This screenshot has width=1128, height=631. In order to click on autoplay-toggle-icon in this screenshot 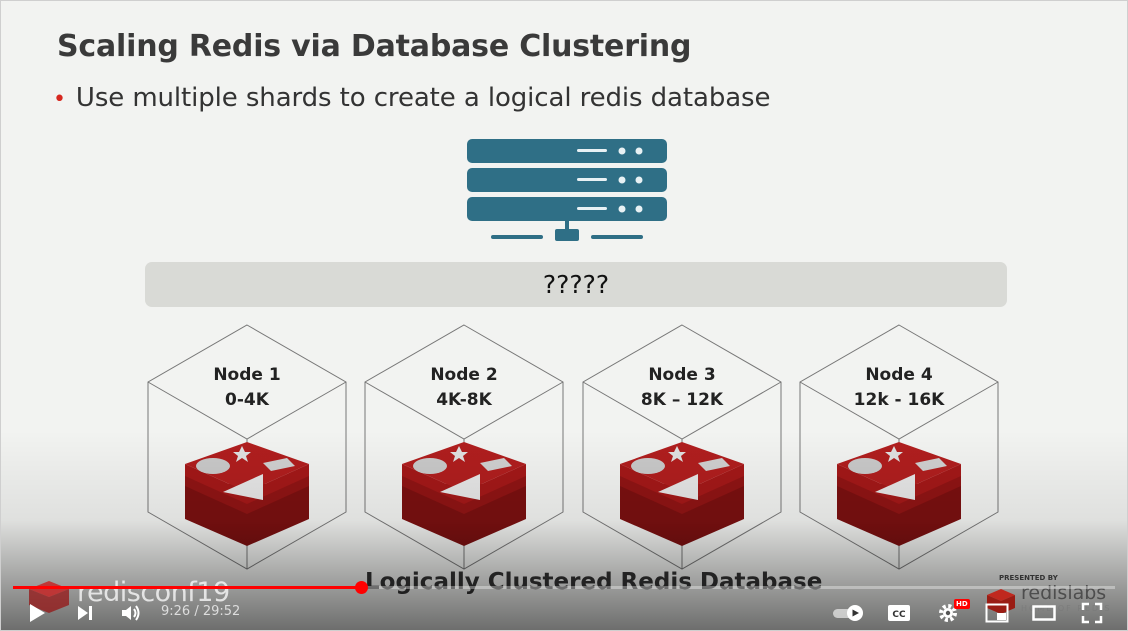, I will do `click(848, 613)`.